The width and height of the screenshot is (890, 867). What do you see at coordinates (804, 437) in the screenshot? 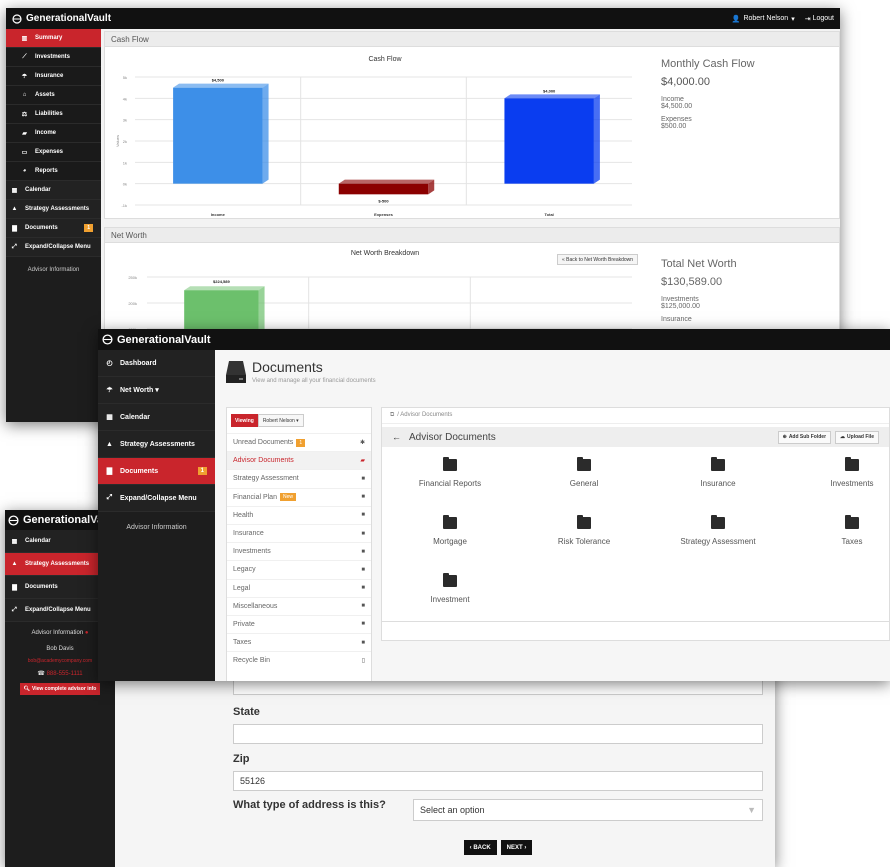
I see `add-sub-folder-button: ⊕ Add Sub Folder` at bounding box center [804, 437].